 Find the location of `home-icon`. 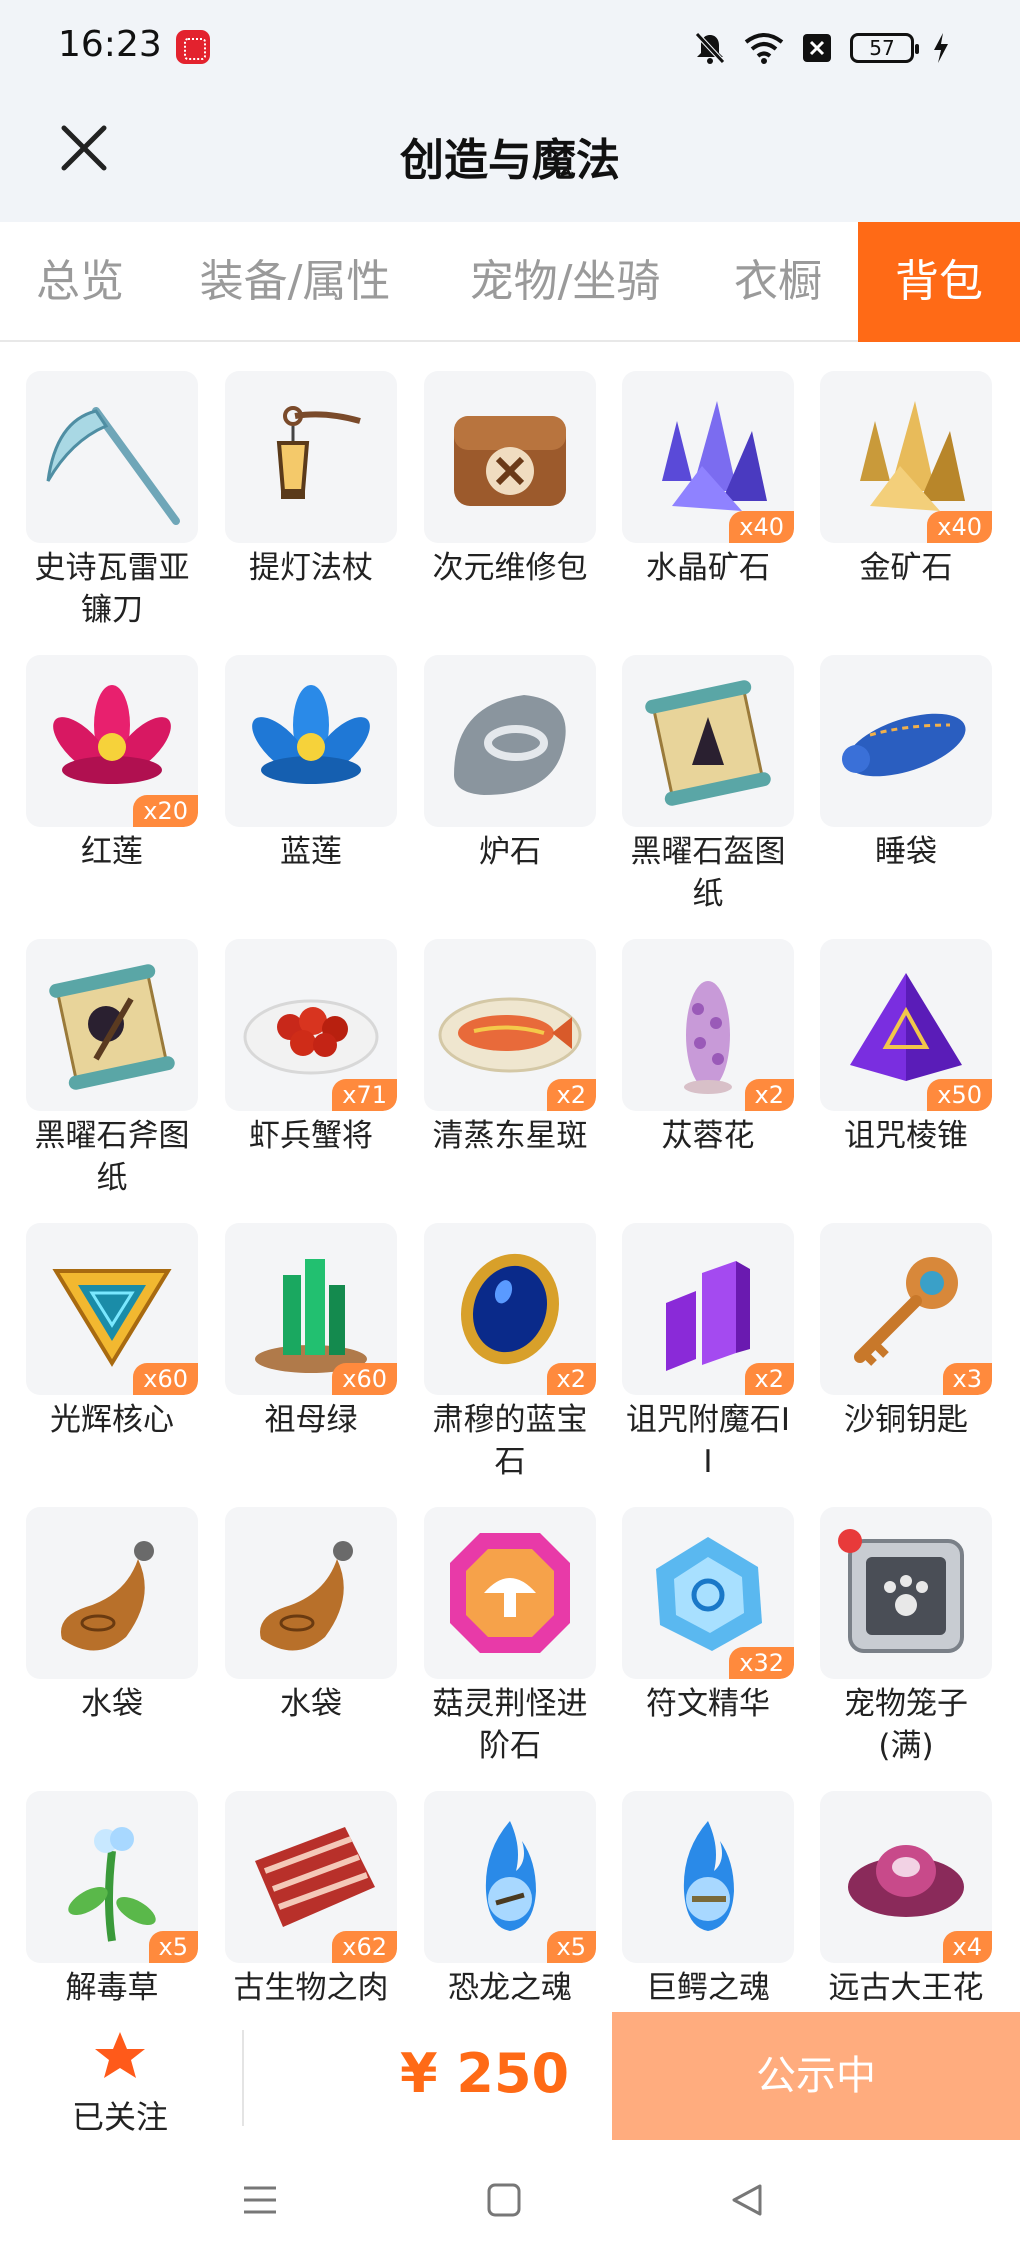

home-icon is located at coordinates (504, 2200).